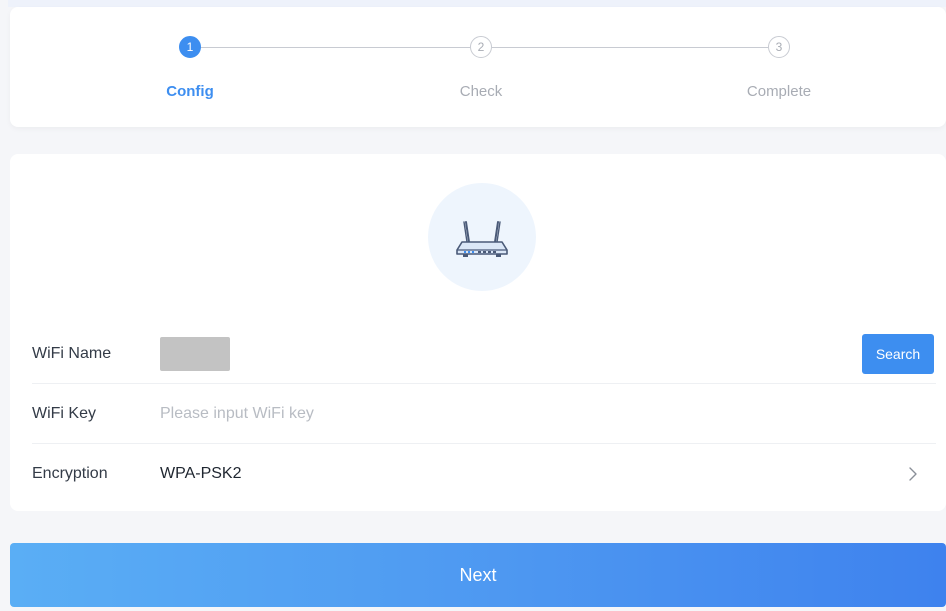  What do you see at coordinates (195, 354) in the screenshot?
I see `wifi-name-value-redacted` at bounding box center [195, 354].